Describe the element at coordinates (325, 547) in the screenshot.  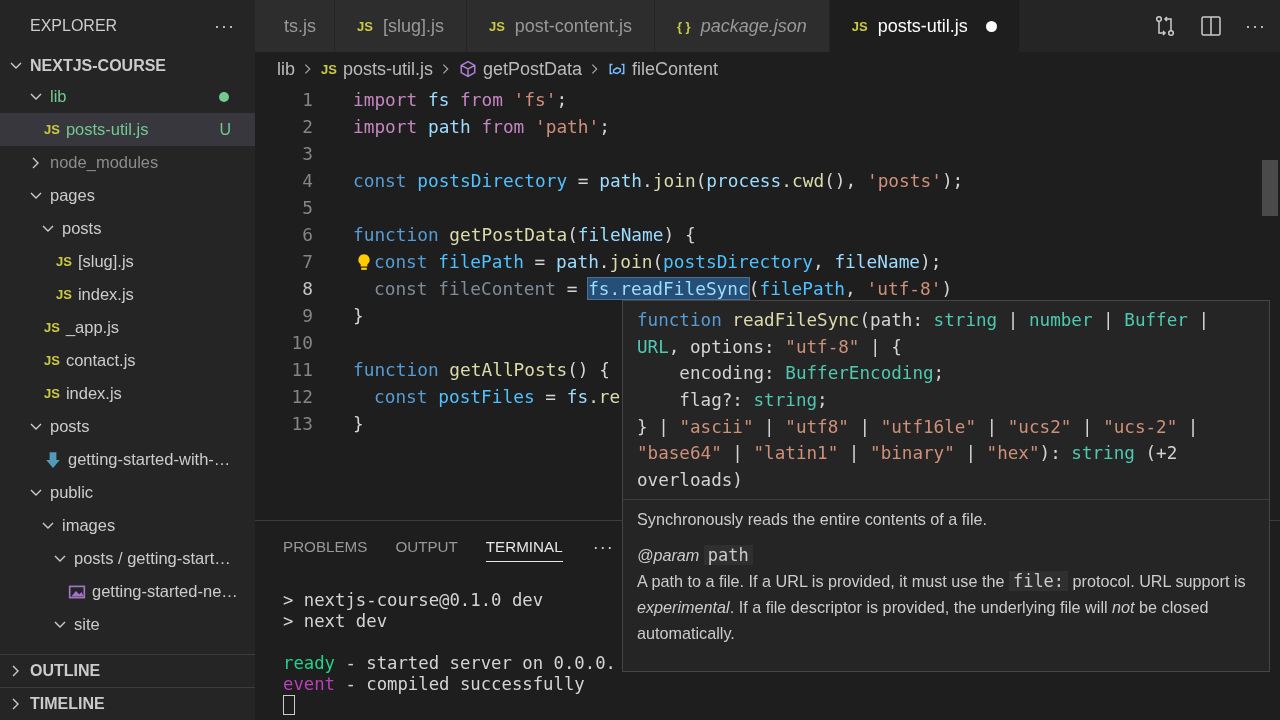
I see `panel-tab: PROBLEMS` at that location.